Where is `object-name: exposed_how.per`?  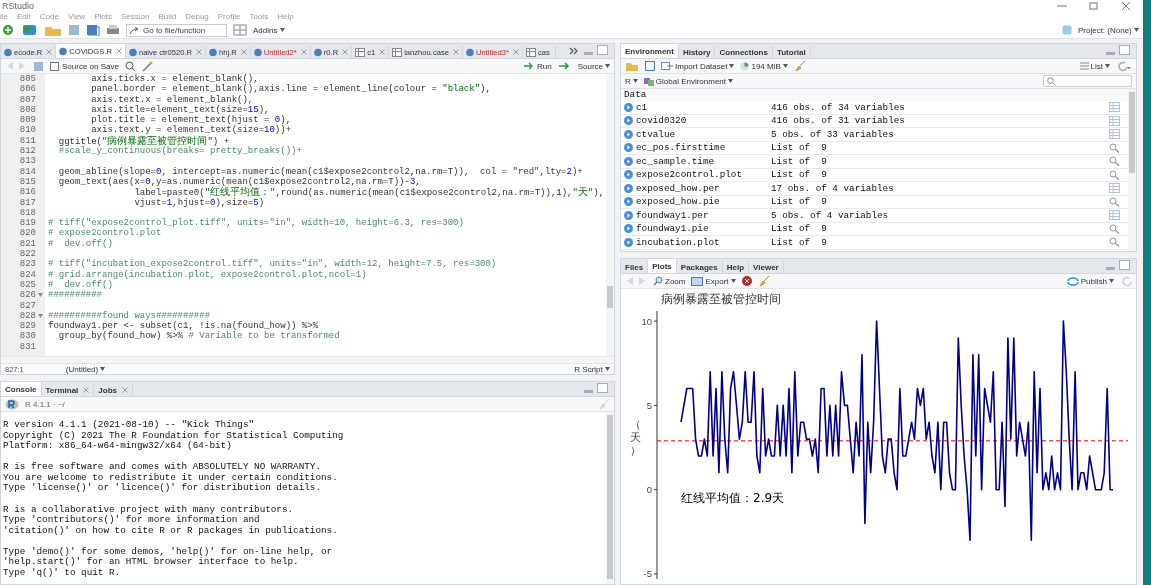
object-name: exposed_how.per is located at coordinates (703, 188).